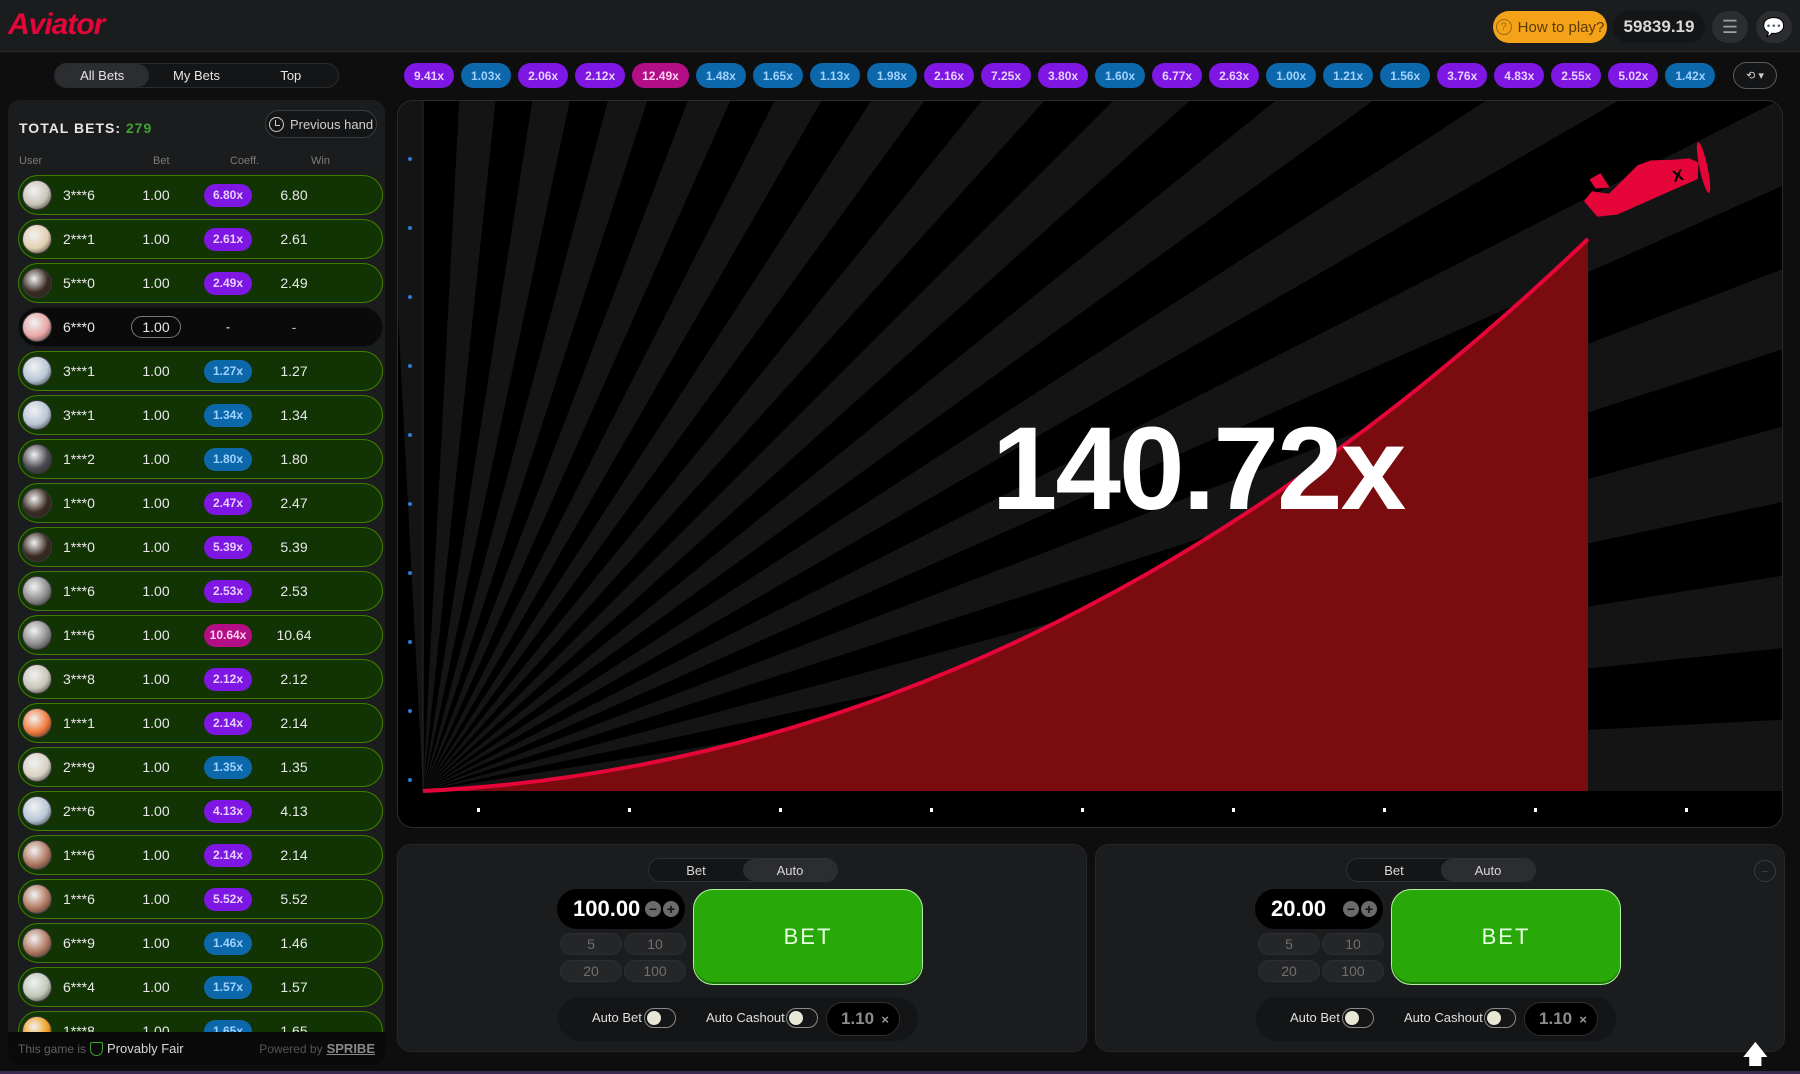 The width and height of the screenshot is (1800, 1074). What do you see at coordinates (834, 75) in the screenshot?
I see `history-multiplier-chip: 1.13x` at bounding box center [834, 75].